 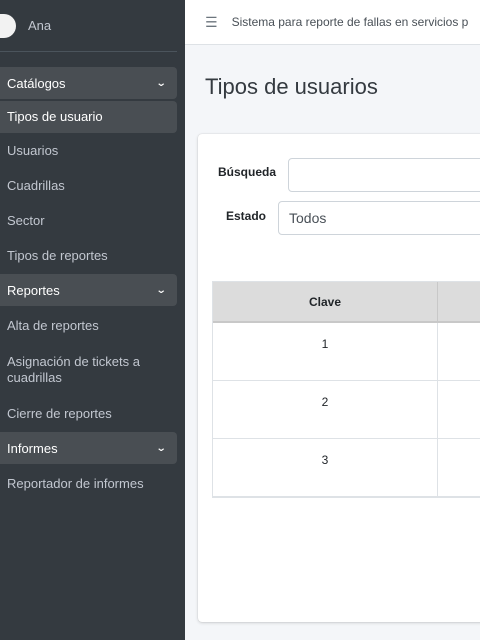 I want to click on table-row: 3, so click(x=346, y=468).